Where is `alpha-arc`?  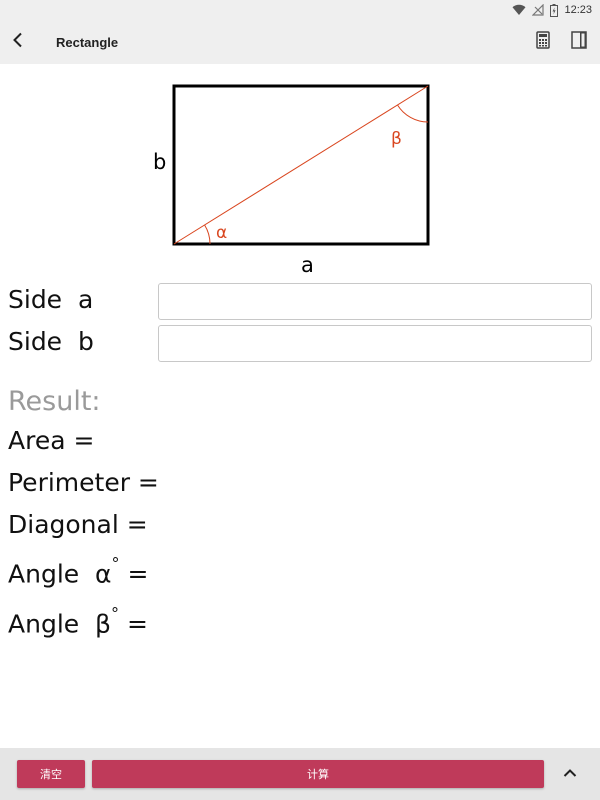
alpha-arc is located at coordinates (207, 234).